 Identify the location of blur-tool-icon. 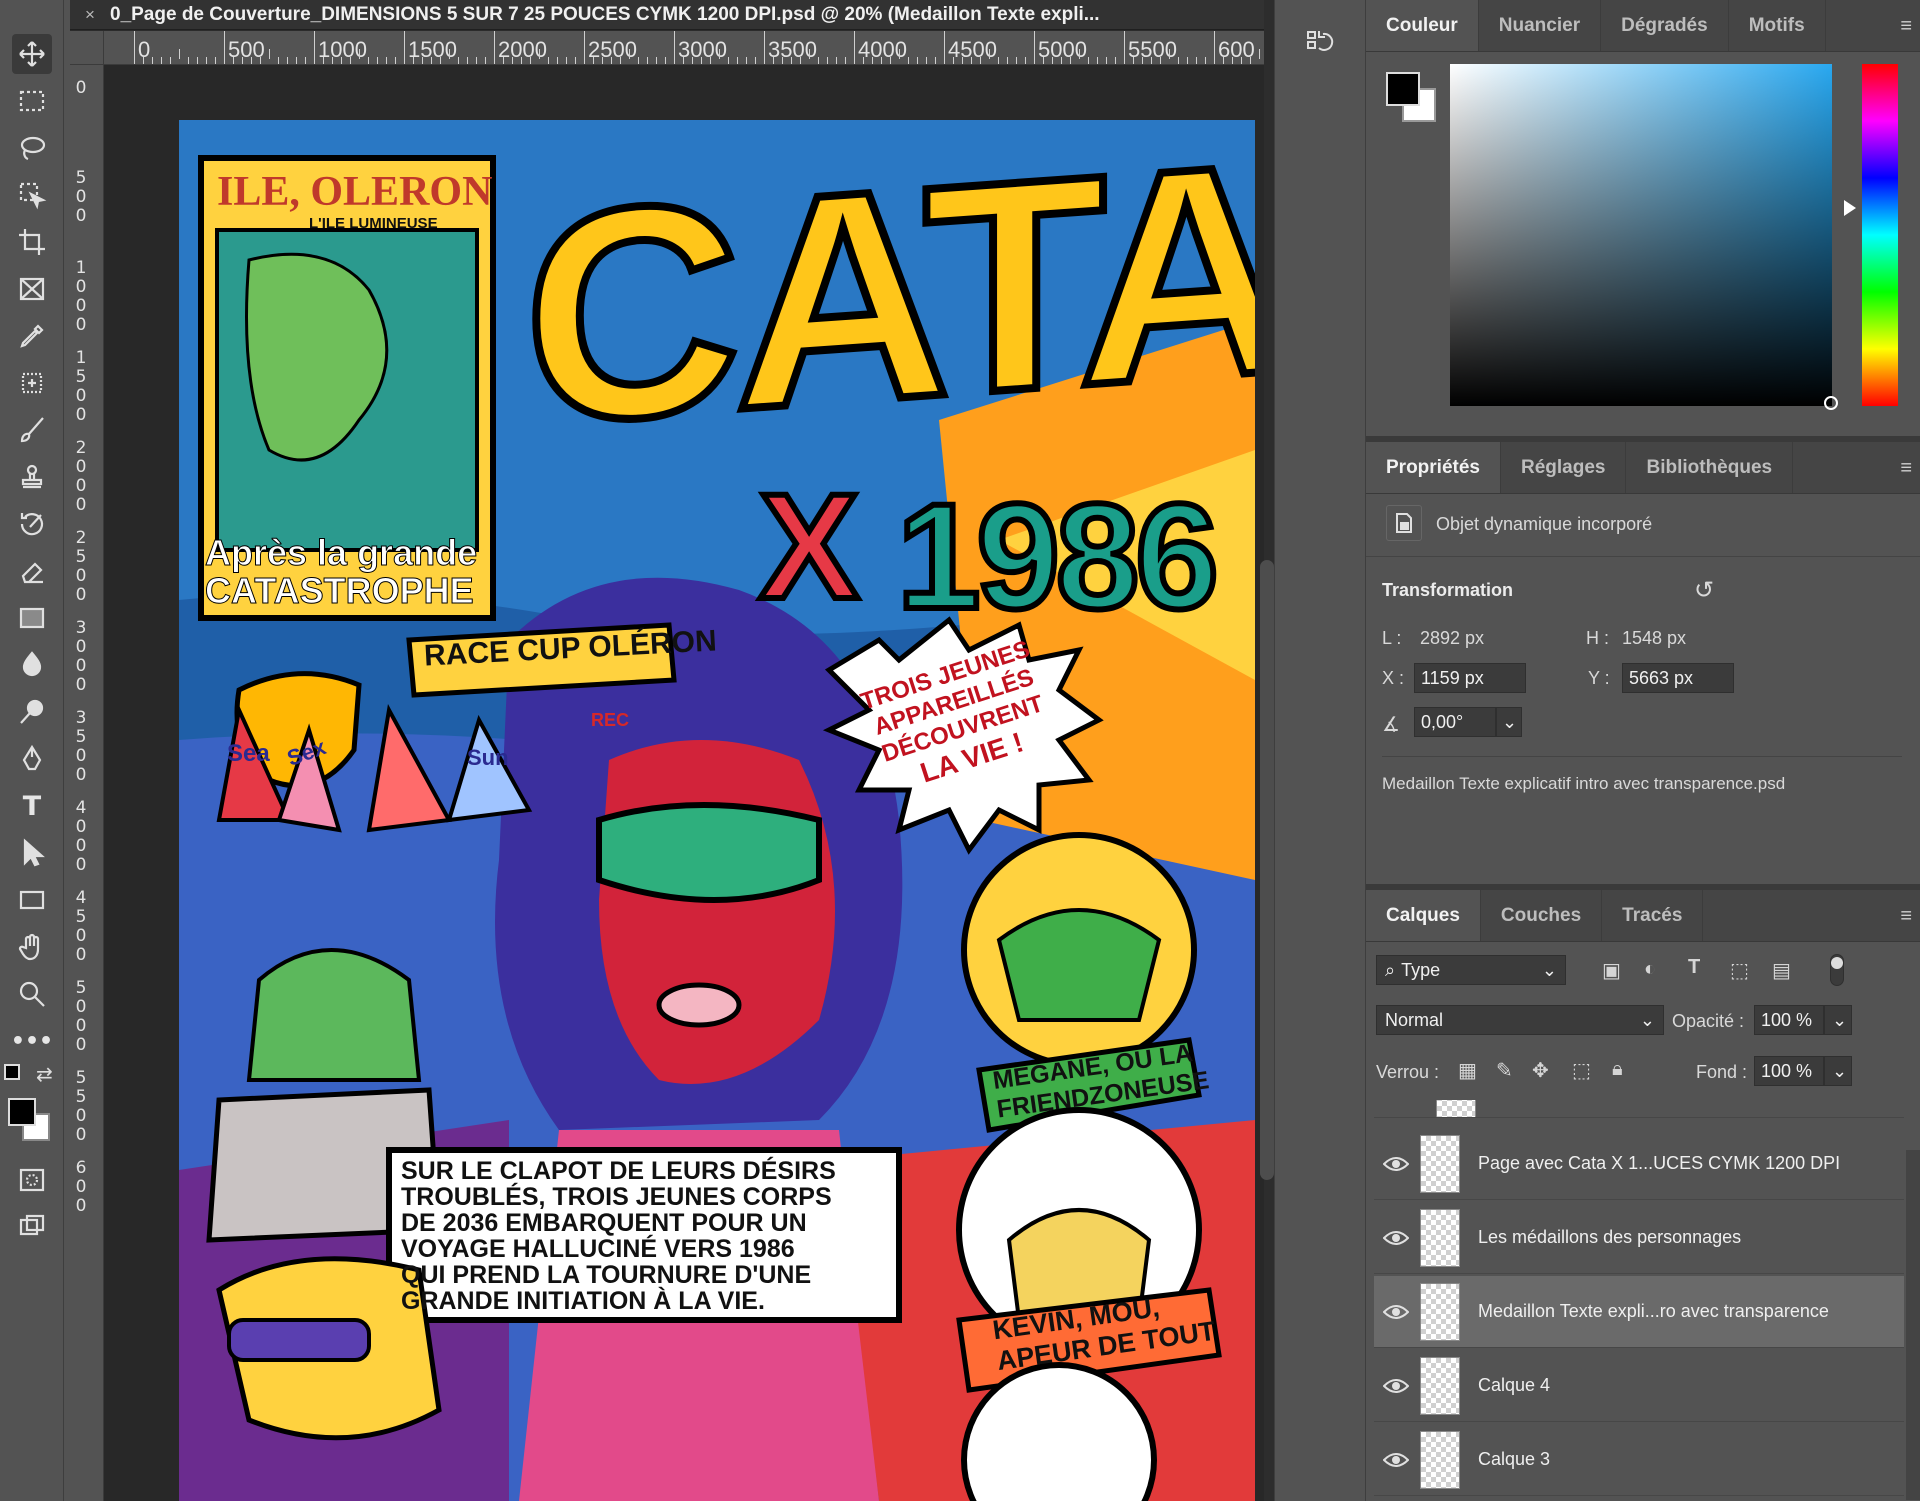
(32, 665).